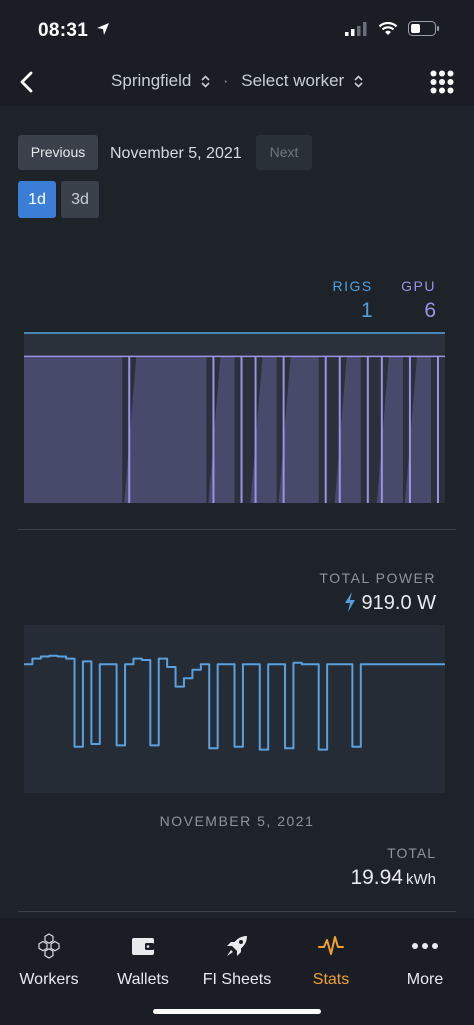 This screenshot has height=1025, width=474. I want to click on tab-label: Stats, so click(331, 979).